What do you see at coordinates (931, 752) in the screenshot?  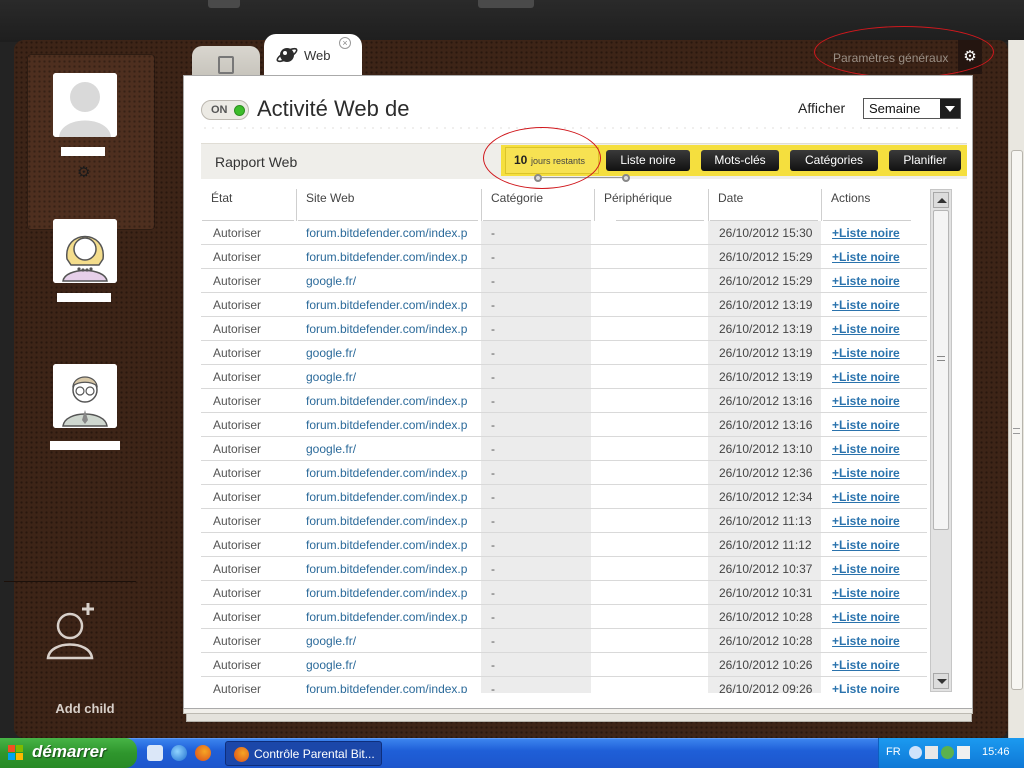 I see `network-icon` at bounding box center [931, 752].